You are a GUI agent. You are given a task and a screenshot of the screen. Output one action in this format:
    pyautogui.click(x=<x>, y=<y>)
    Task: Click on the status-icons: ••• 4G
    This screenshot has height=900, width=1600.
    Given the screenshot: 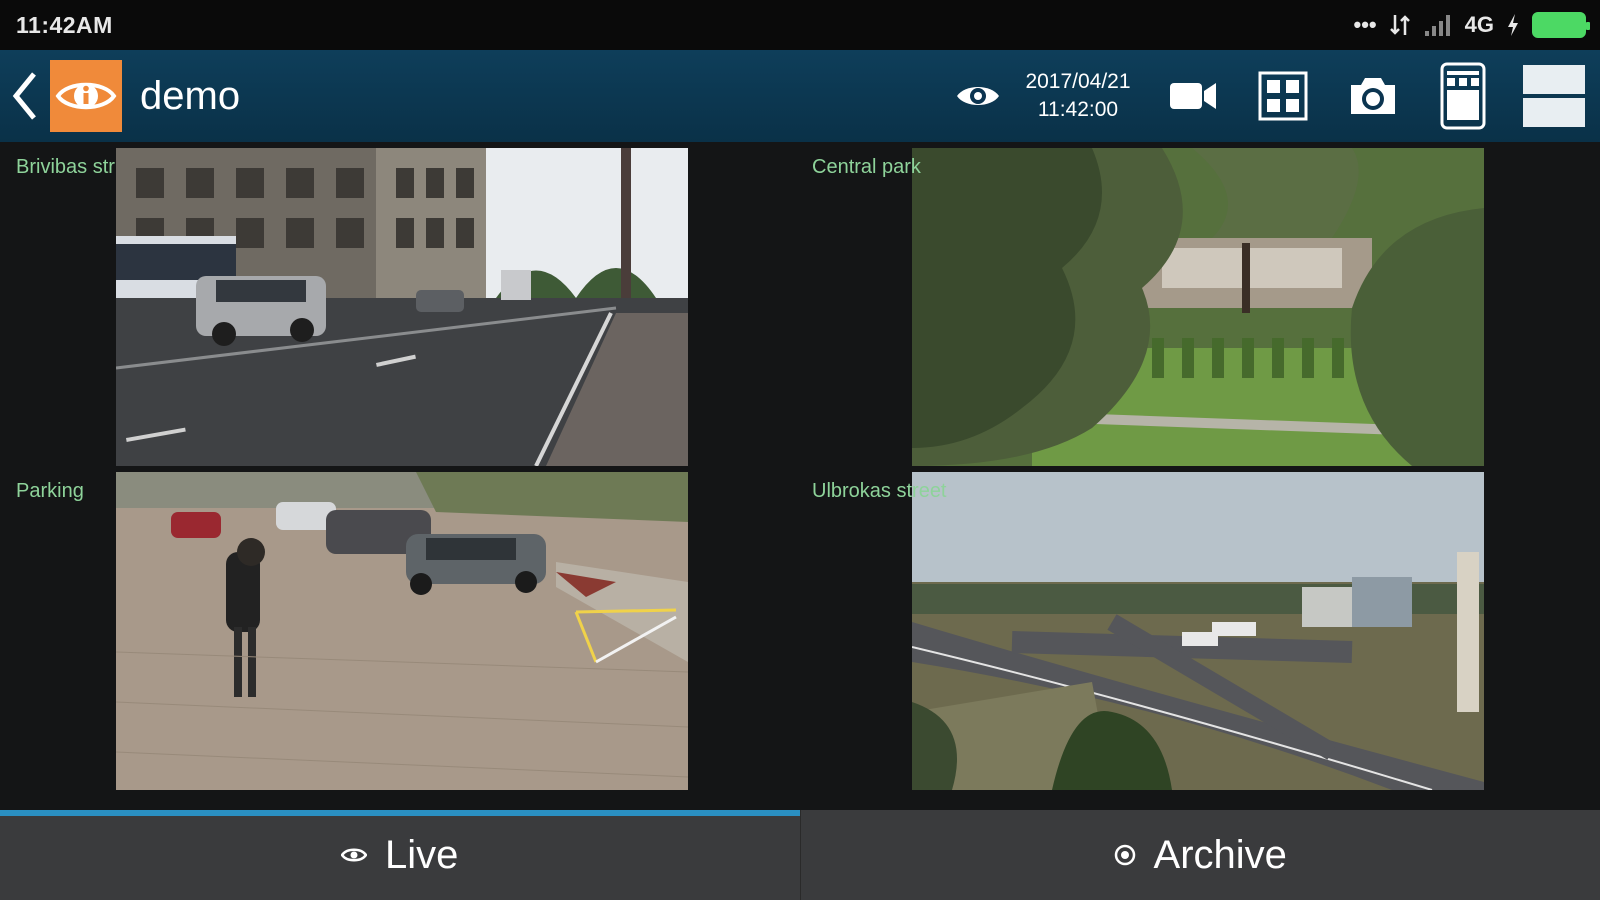 What is the action you would take?
    pyautogui.click(x=1471, y=25)
    